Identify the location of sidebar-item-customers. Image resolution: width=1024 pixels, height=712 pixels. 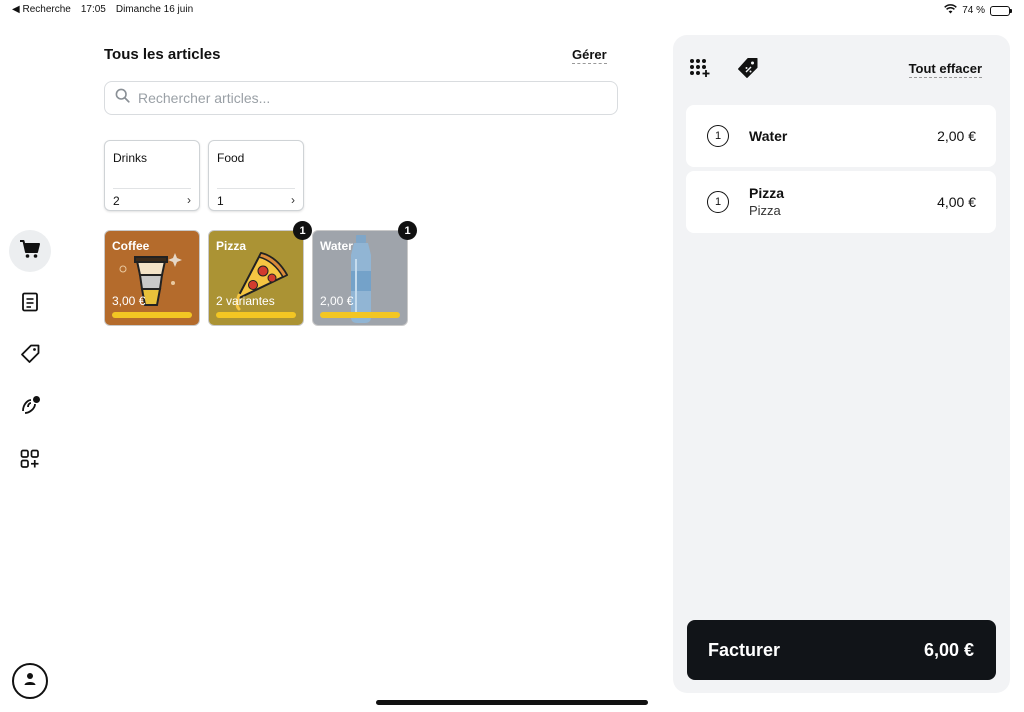
(30, 408).